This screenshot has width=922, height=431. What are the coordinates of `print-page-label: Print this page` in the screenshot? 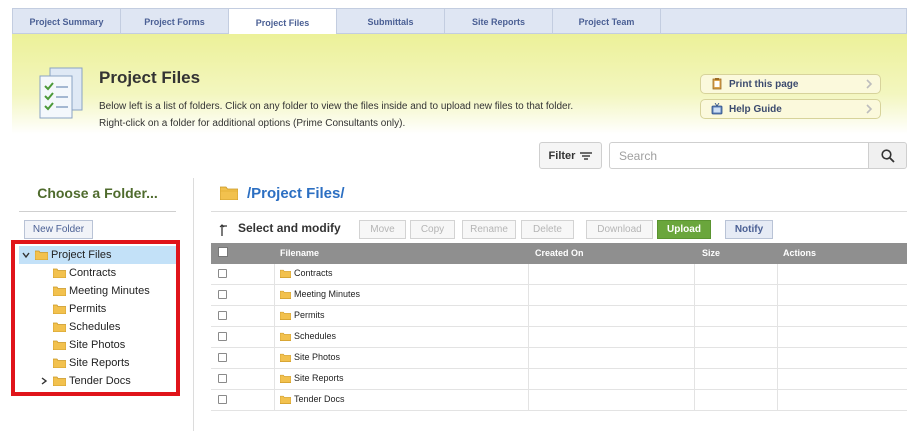 It's located at (764, 84).